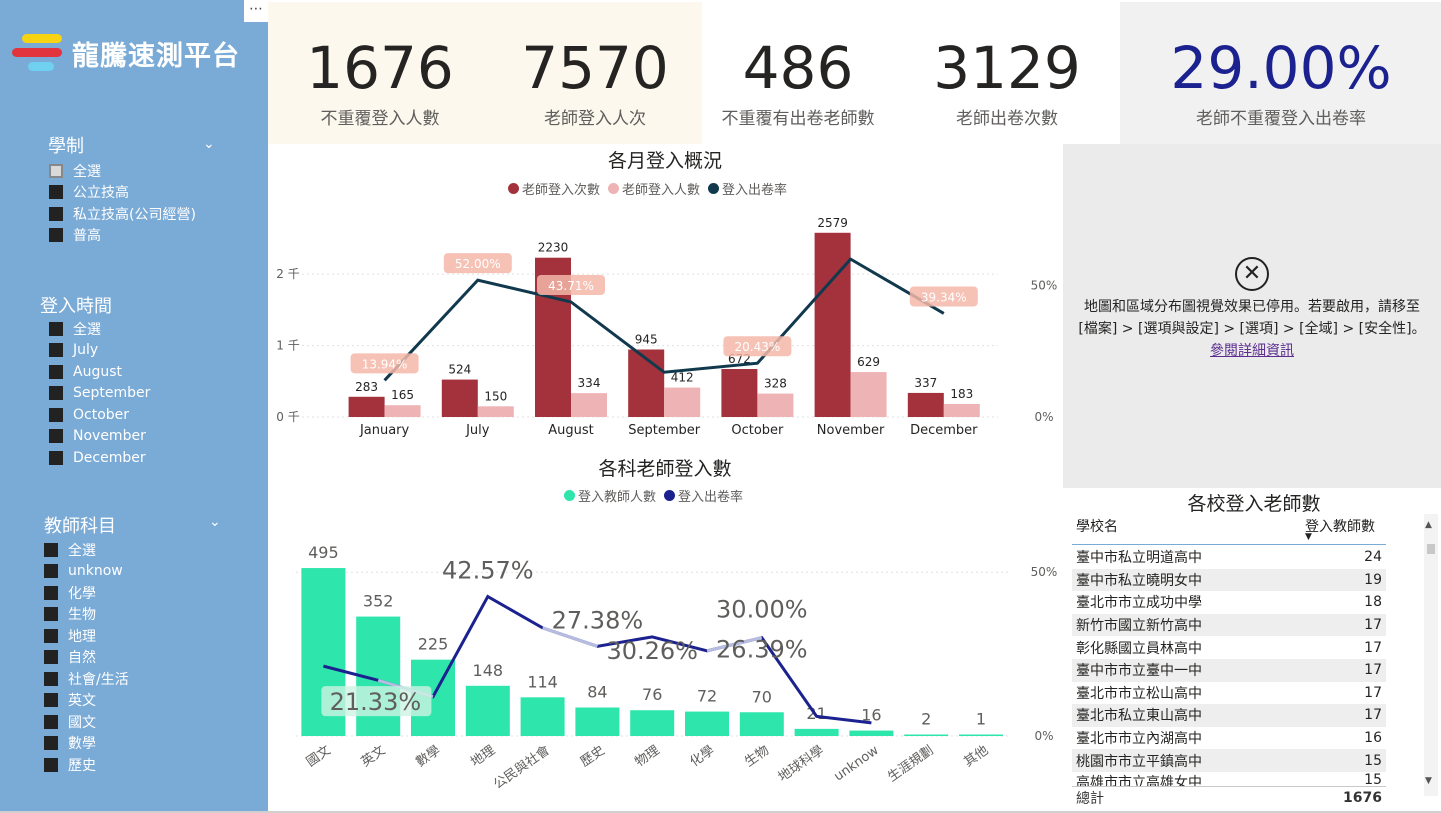  What do you see at coordinates (561, 190) in the screenshot?
I see `legend-label: 老師登入次數` at bounding box center [561, 190].